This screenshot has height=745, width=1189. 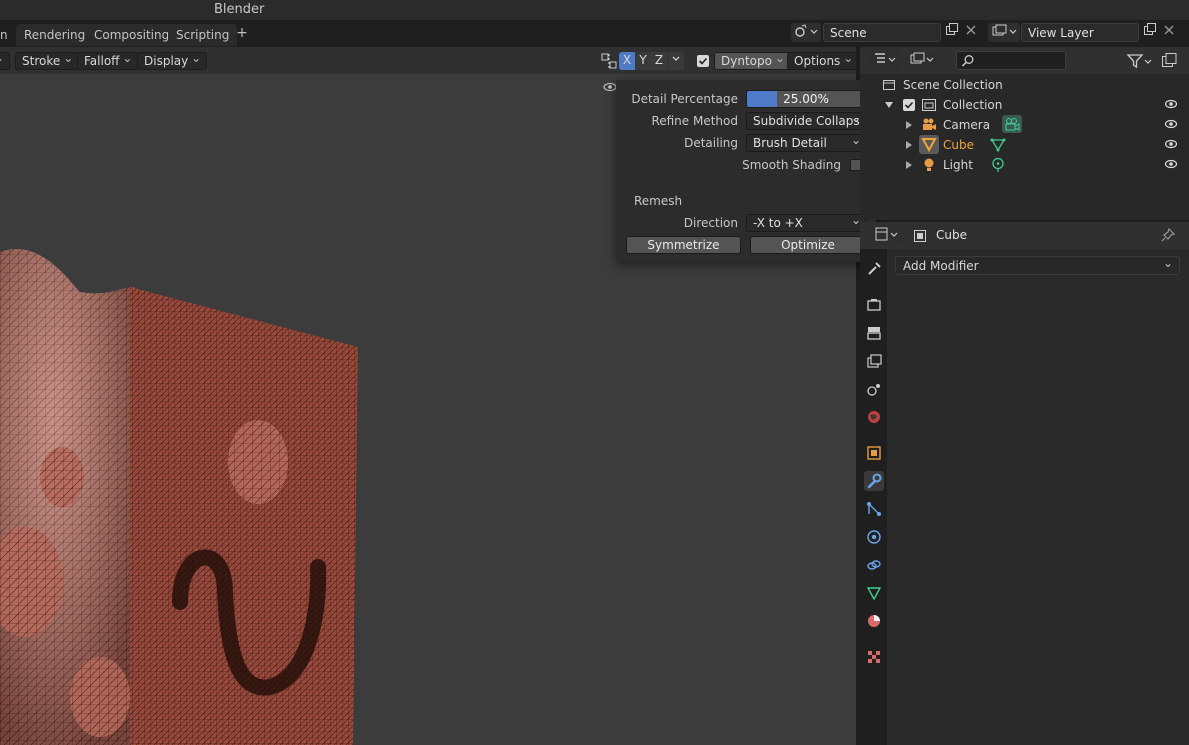 What do you see at coordinates (172, 60) in the screenshot?
I see `display-menu: Display` at bounding box center [172, 60].